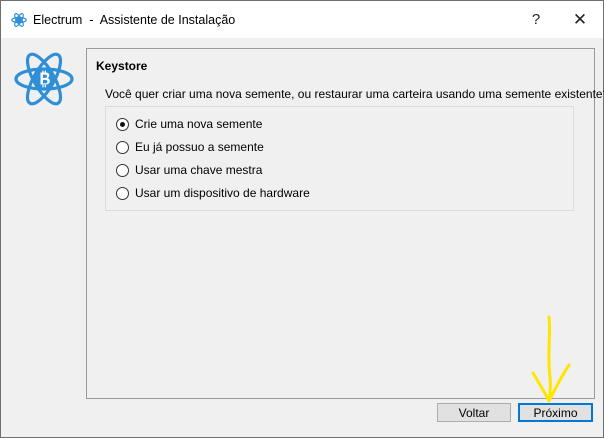  Describe the element at coordinates (199, 124) in the screenshot. I see `option-label: Crie uma nova semente` at that location.